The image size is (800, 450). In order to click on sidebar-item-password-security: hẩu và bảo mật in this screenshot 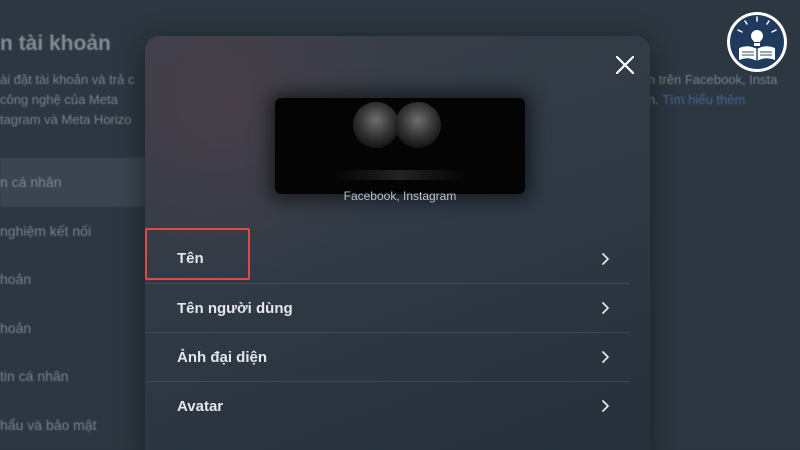, I will do `click(72, 425)`.